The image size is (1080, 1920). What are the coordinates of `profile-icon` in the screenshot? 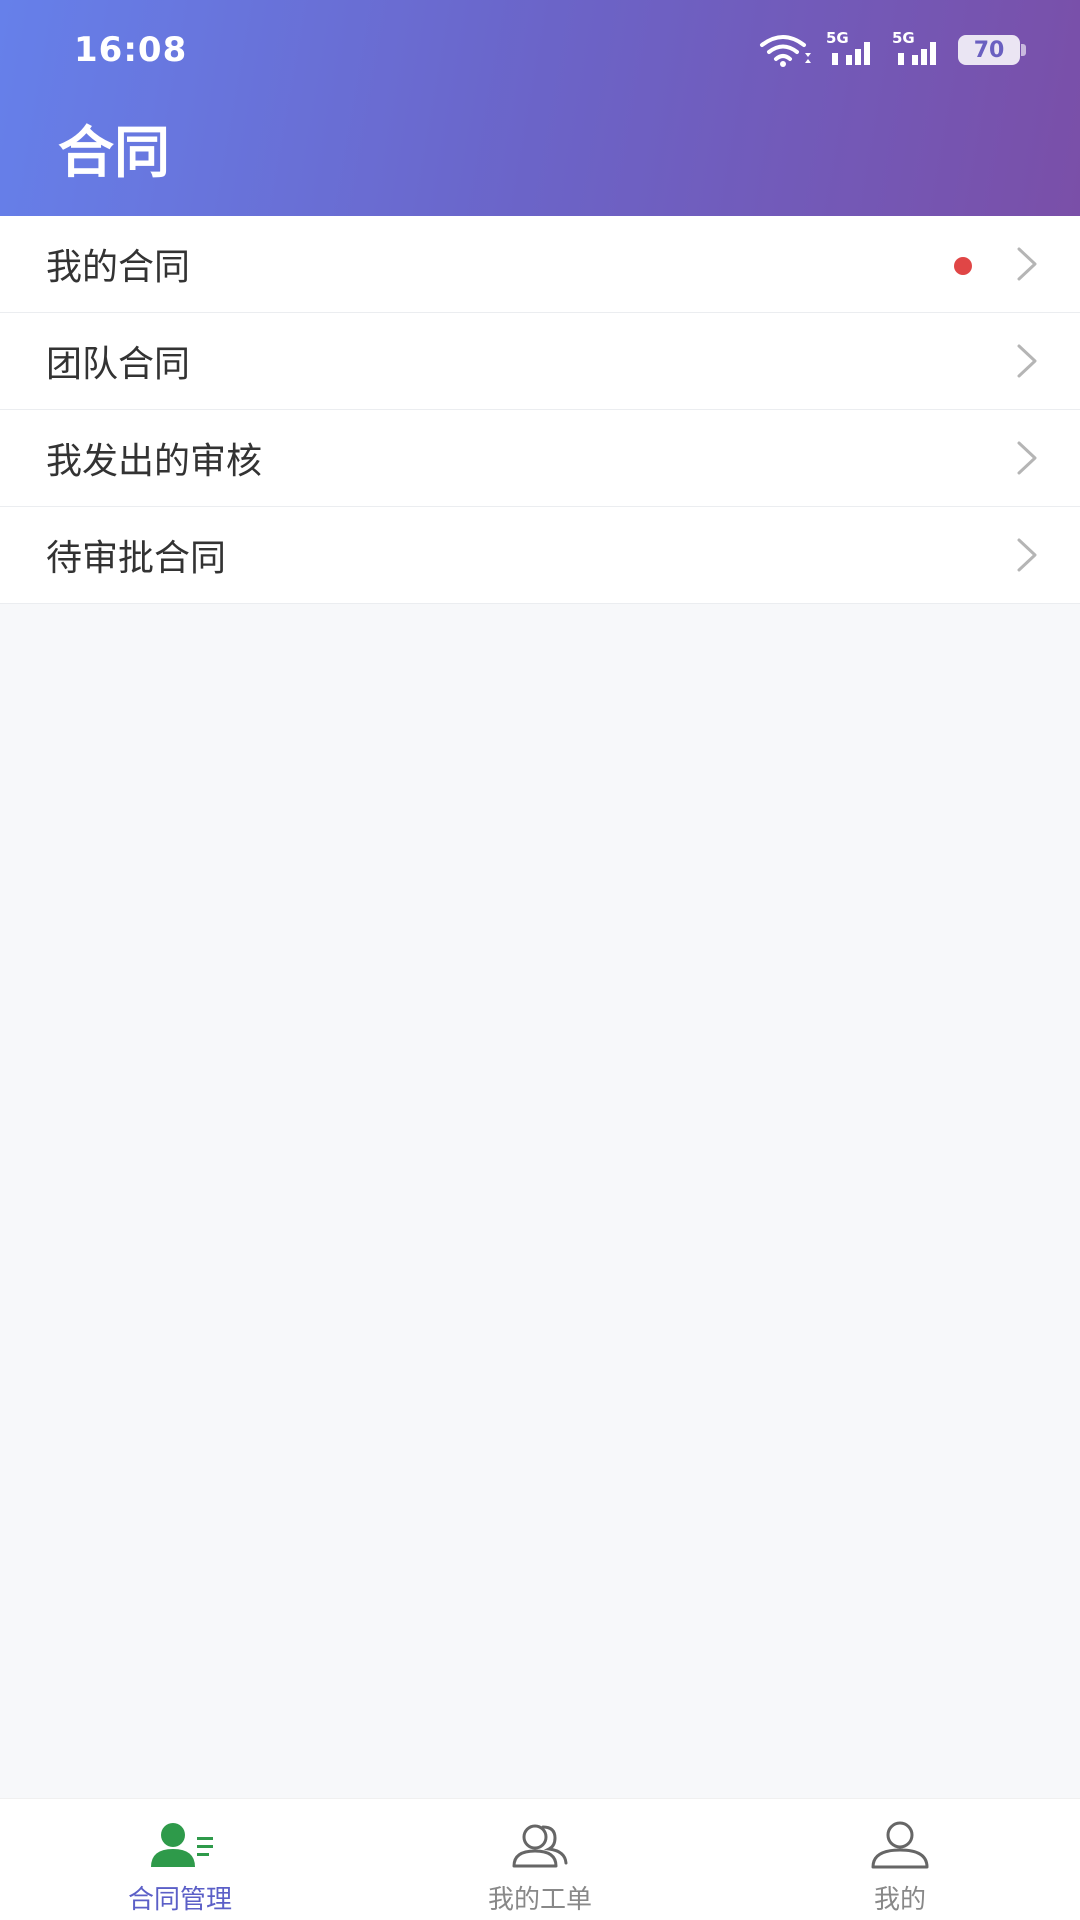 It's located at (900, 1845).